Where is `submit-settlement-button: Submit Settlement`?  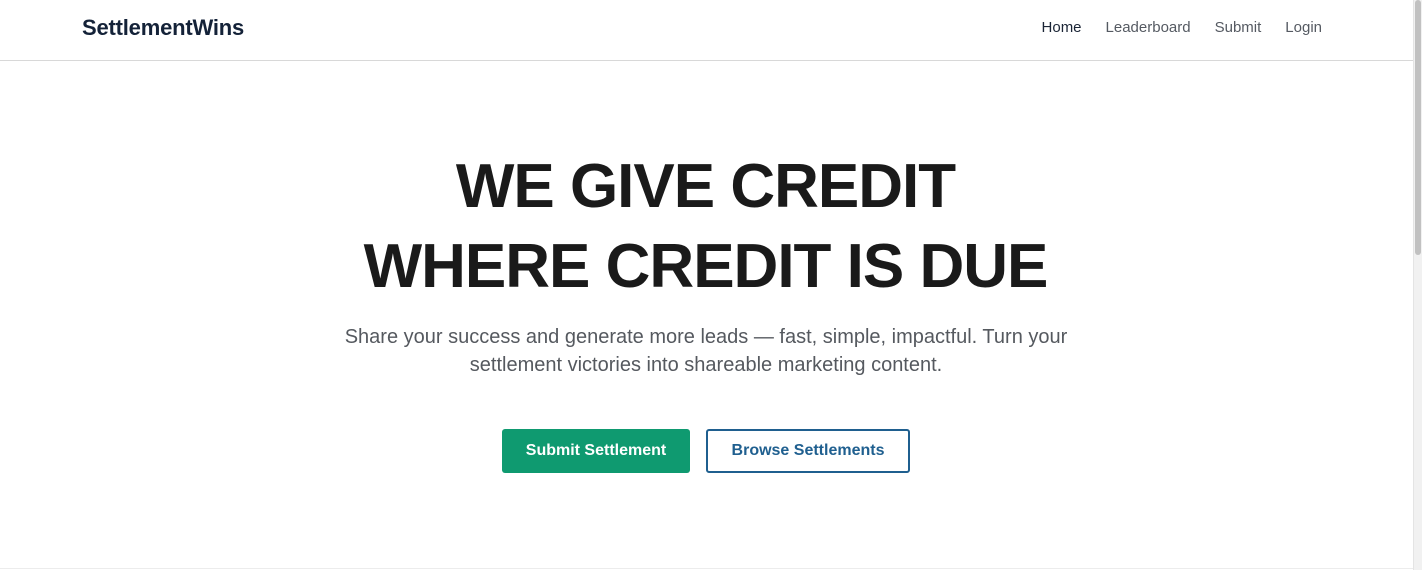 submit-settlement-button: Submit Settlement is located at coordinates (596, 451).